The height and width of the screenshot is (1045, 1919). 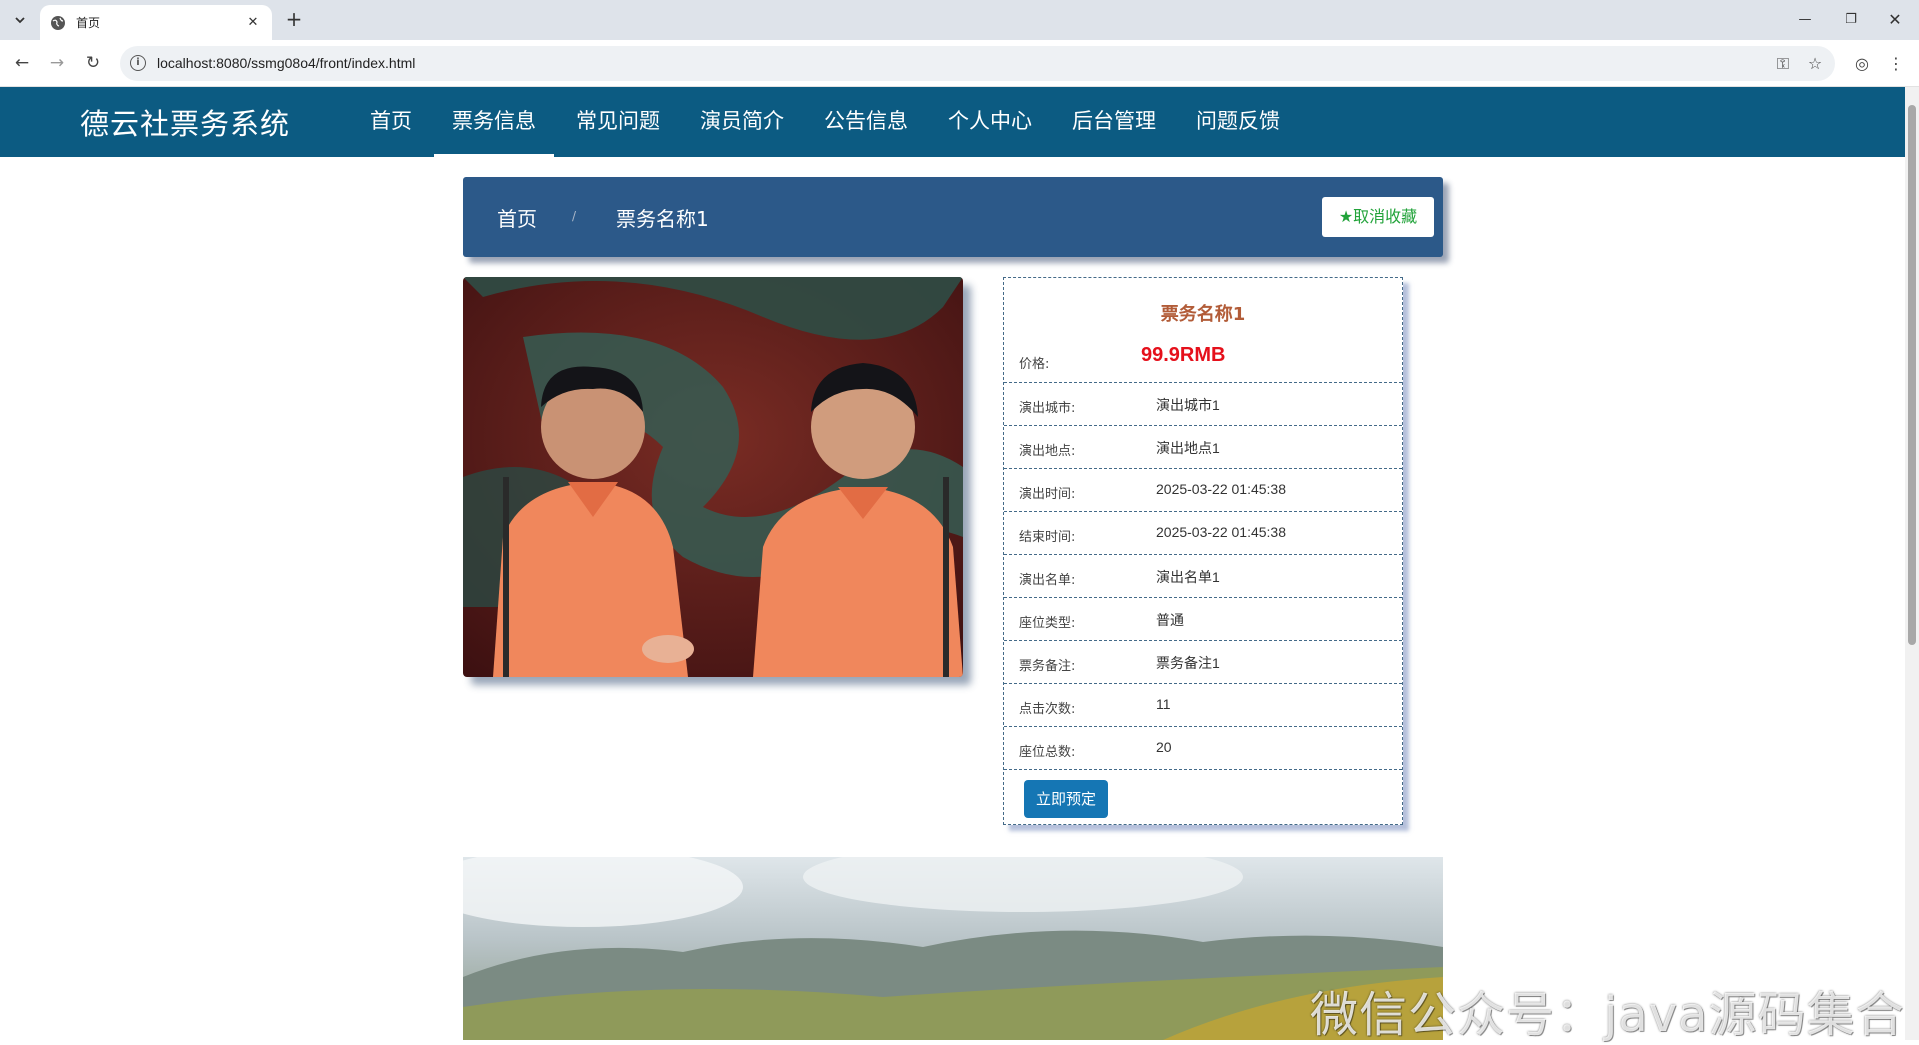 I want to click on detail-row-clicks: 点击次数: 11, so click(x=1203, y=705).